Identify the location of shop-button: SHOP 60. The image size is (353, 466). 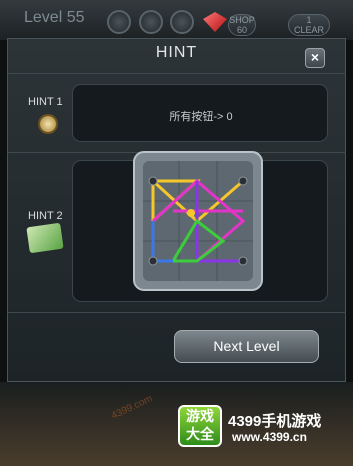
(242, 25).